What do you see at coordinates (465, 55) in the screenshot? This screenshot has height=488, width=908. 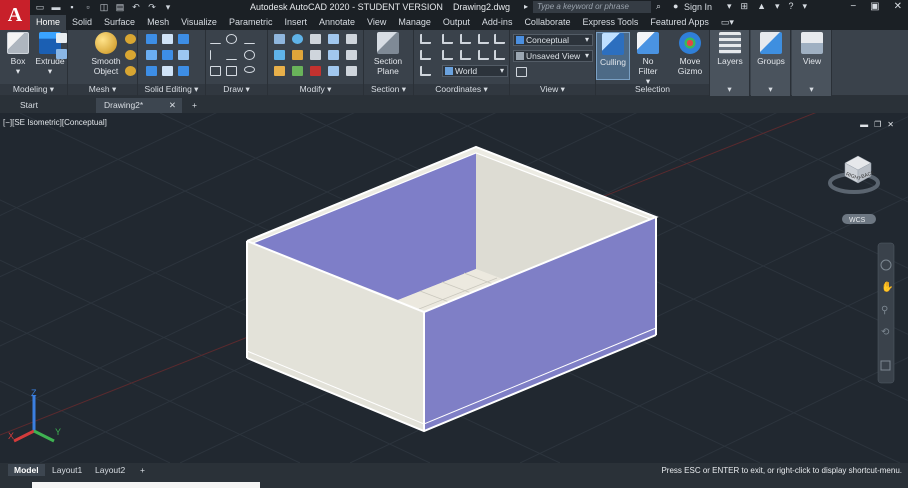 I see `ucs-object-icon` at bounding box center [465, 55].